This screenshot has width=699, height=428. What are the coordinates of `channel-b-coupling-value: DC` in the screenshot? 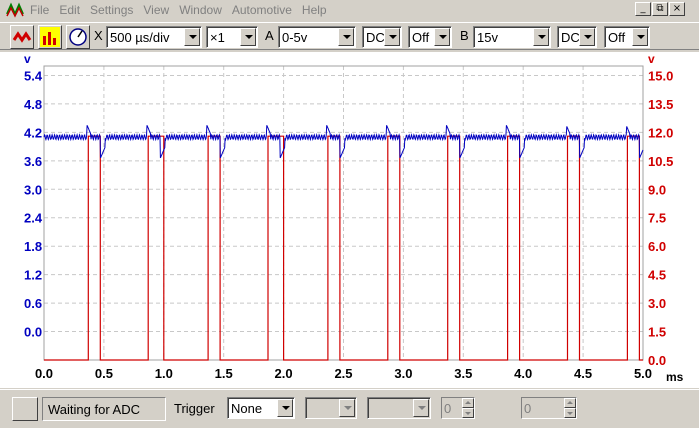 It's located at (570, 37).